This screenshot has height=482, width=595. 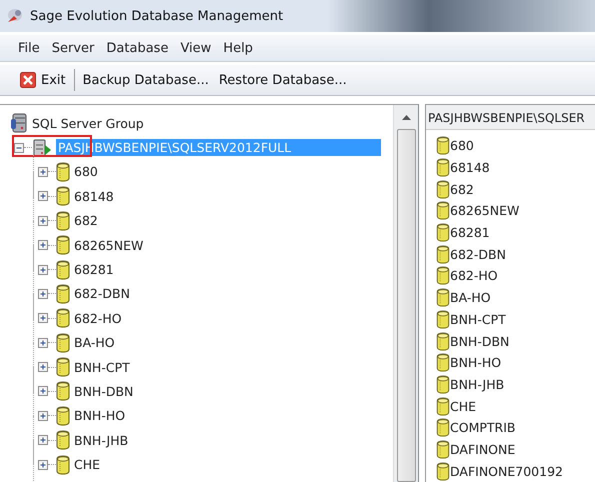 What do you see at coordinates (483, 449) in the screenshot?
I see `list-item: DAFINONE` at bounding box center [483, 449].